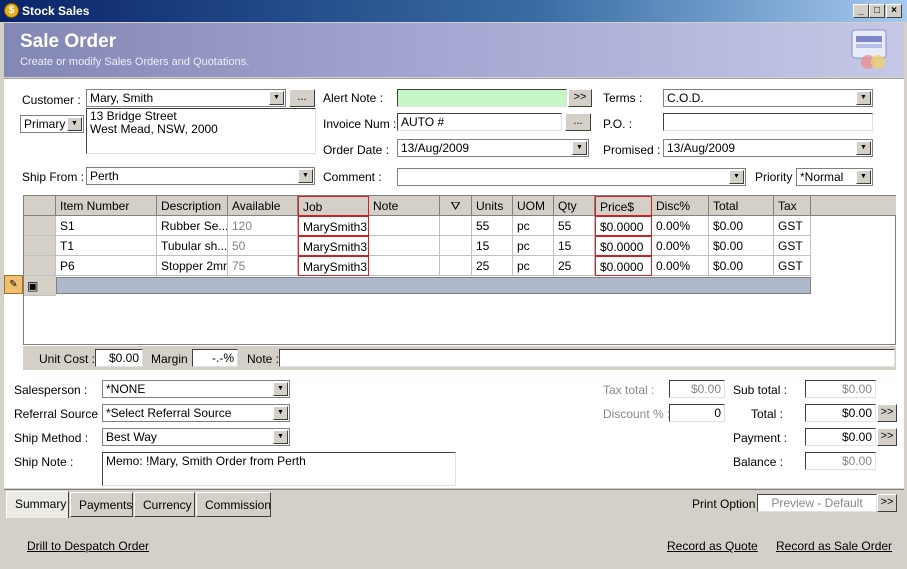  What do you see at coordinates (196, 413) in the screenshot?
I see `referral-dropdown: *Select Referral Source ▼` at bounding box center [196, 413].